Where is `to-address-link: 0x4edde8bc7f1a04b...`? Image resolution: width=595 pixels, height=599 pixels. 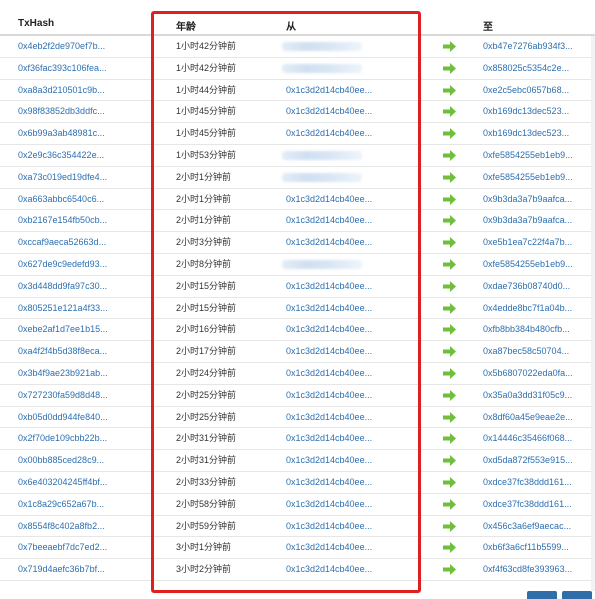
to-address-link: 0x4edde8bc7f1a04b... is located at coordinates (527, 308).